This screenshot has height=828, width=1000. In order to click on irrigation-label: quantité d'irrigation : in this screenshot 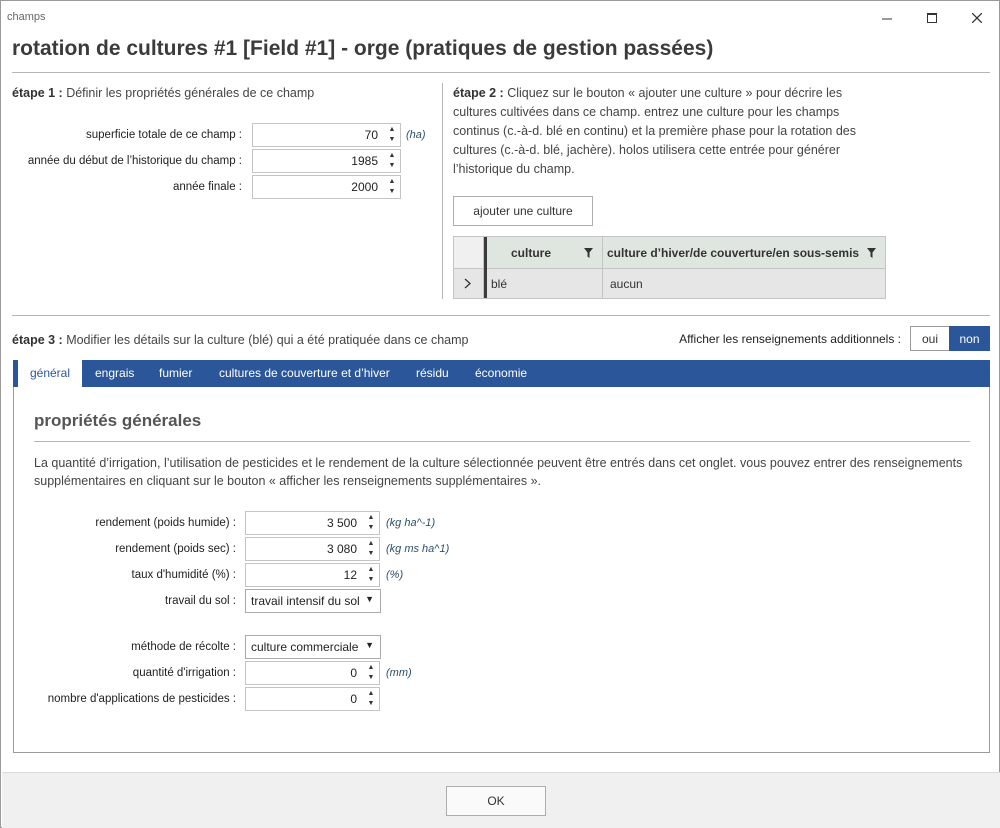, I will do `click(184, 673)`.